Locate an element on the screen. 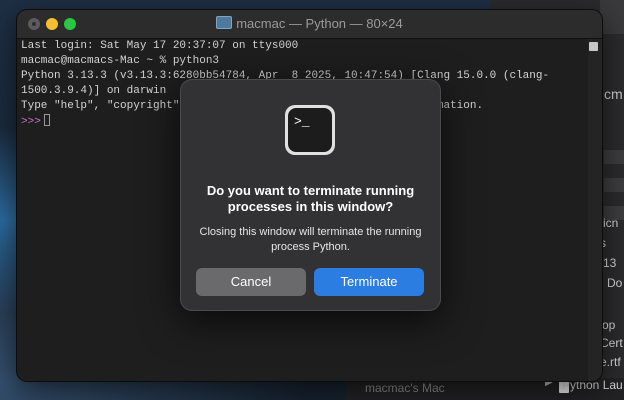 The height and width of the screenshot is (400, 624). background-list-item: Cert is located at coordinates (611, 343).